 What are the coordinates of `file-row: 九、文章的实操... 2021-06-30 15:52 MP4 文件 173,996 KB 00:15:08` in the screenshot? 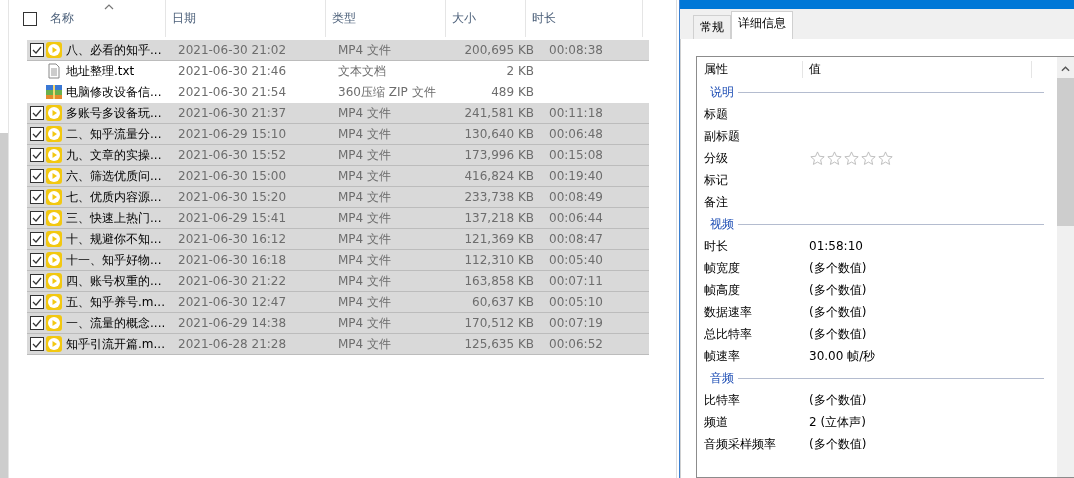 It's located at (338, 155).